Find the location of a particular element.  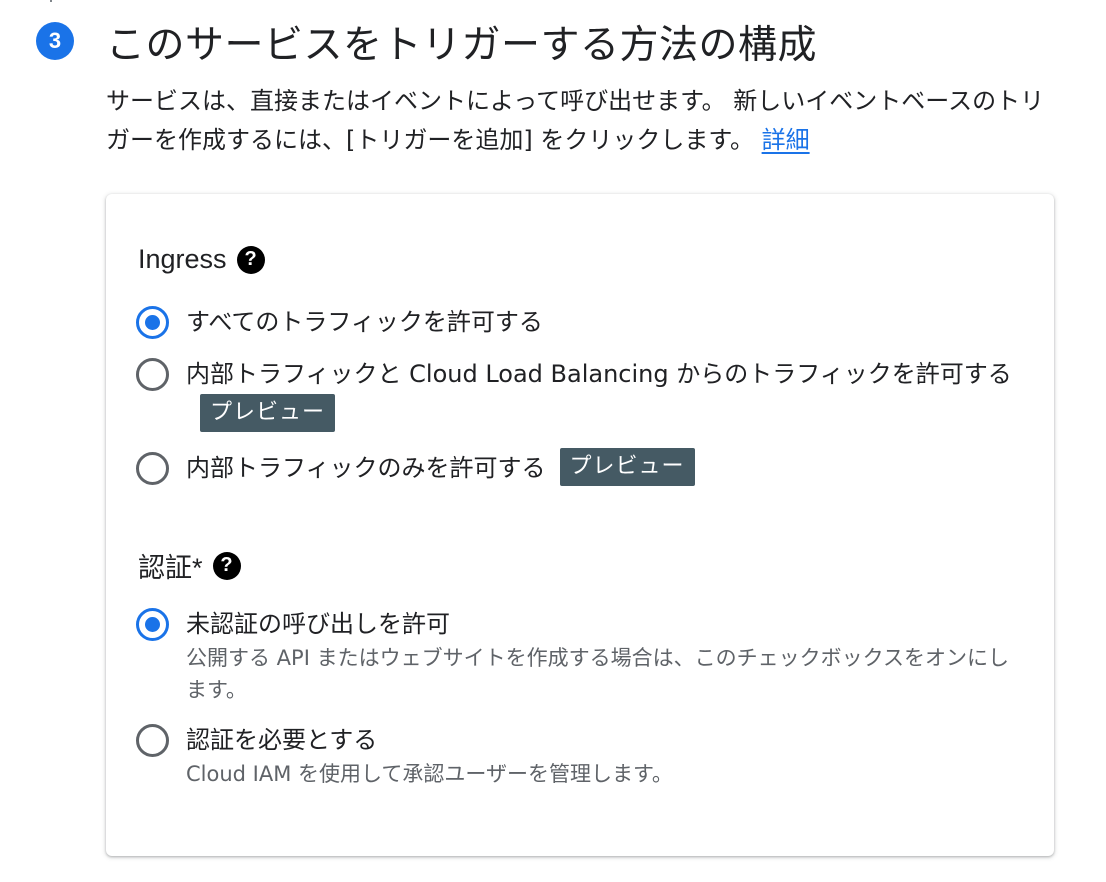

ingress-section-label: Ingress ? is located at coordinates (201, 259).